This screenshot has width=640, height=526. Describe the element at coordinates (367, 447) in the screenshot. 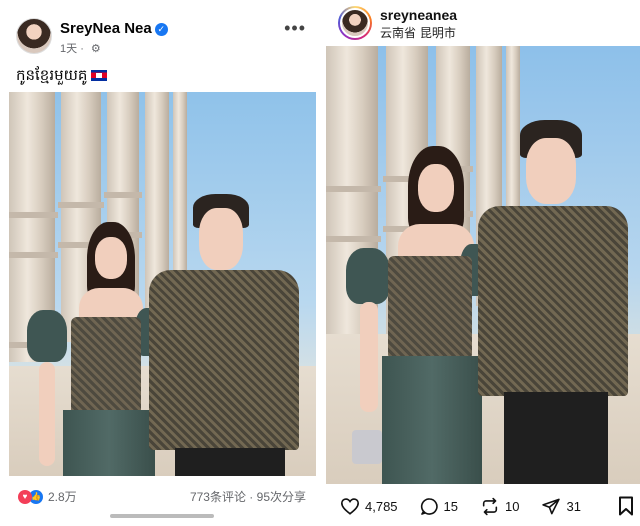

I see `handbag` at that location.